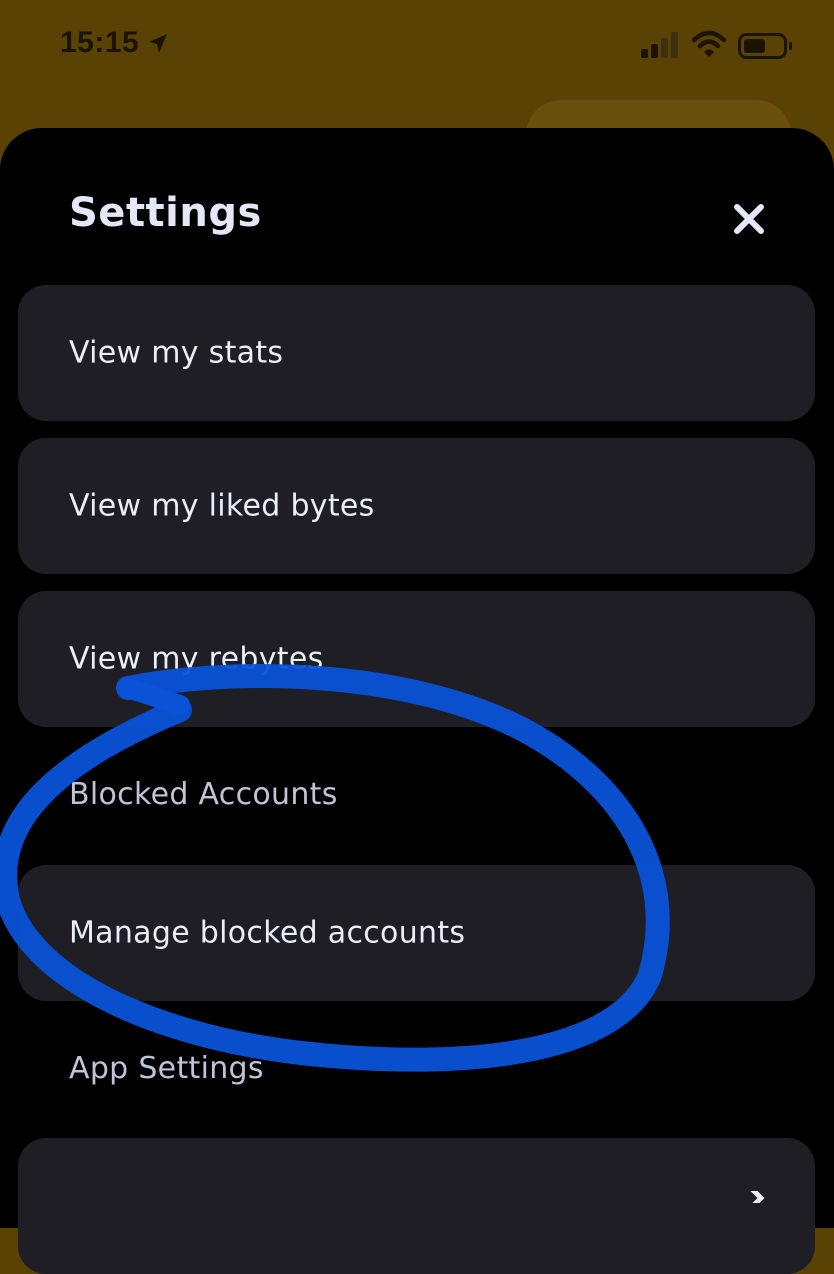  I want to click on cellular-signal-icon, so click(661, 47).